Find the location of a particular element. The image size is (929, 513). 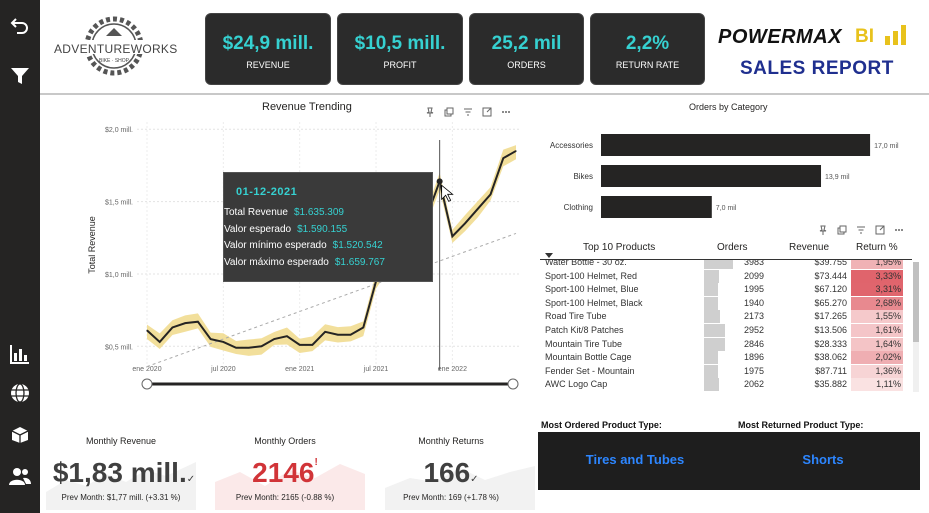

kpi-revenue-card: $24,9 mill. REVENUE is located at coordinates (268, 49).